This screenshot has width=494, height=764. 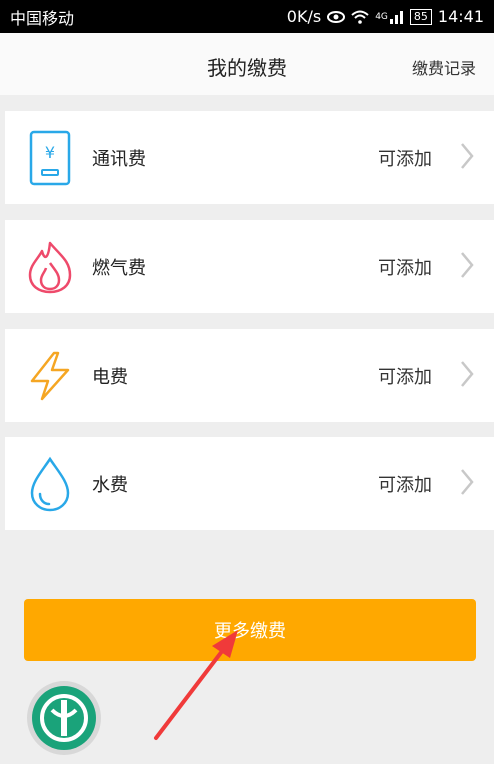 I want to click on annotation-arrow-icon, so click(x=196, y=685).